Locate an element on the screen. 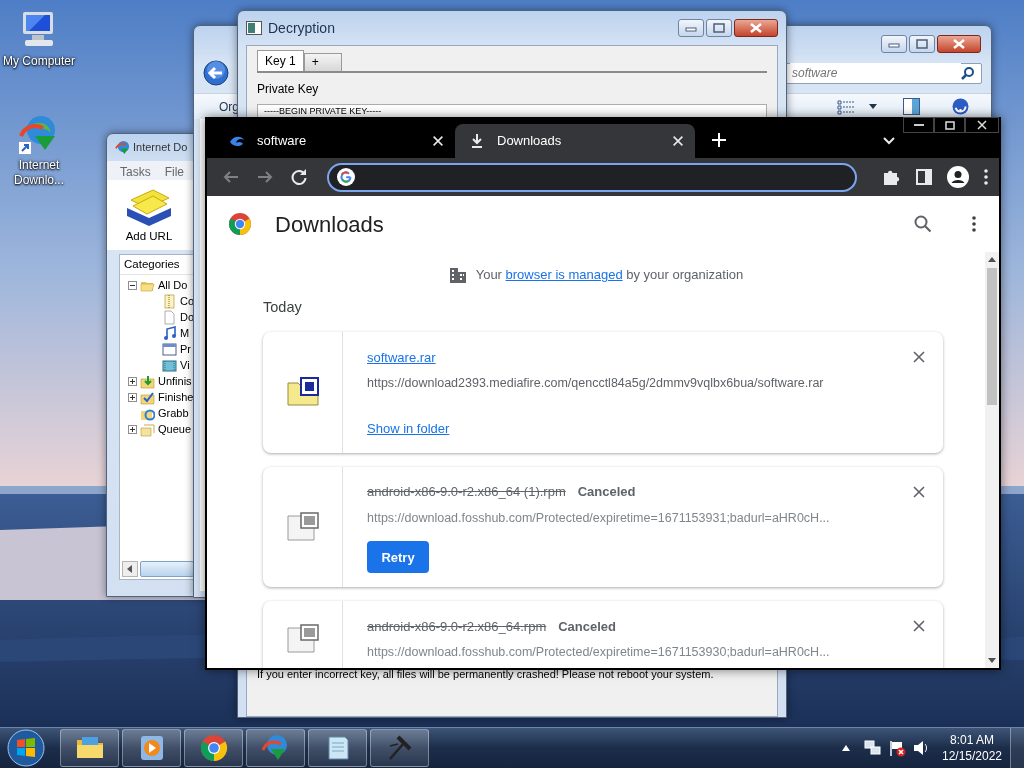 The image size is (1024, 768). building-icon is located at coordinates (457, 274).